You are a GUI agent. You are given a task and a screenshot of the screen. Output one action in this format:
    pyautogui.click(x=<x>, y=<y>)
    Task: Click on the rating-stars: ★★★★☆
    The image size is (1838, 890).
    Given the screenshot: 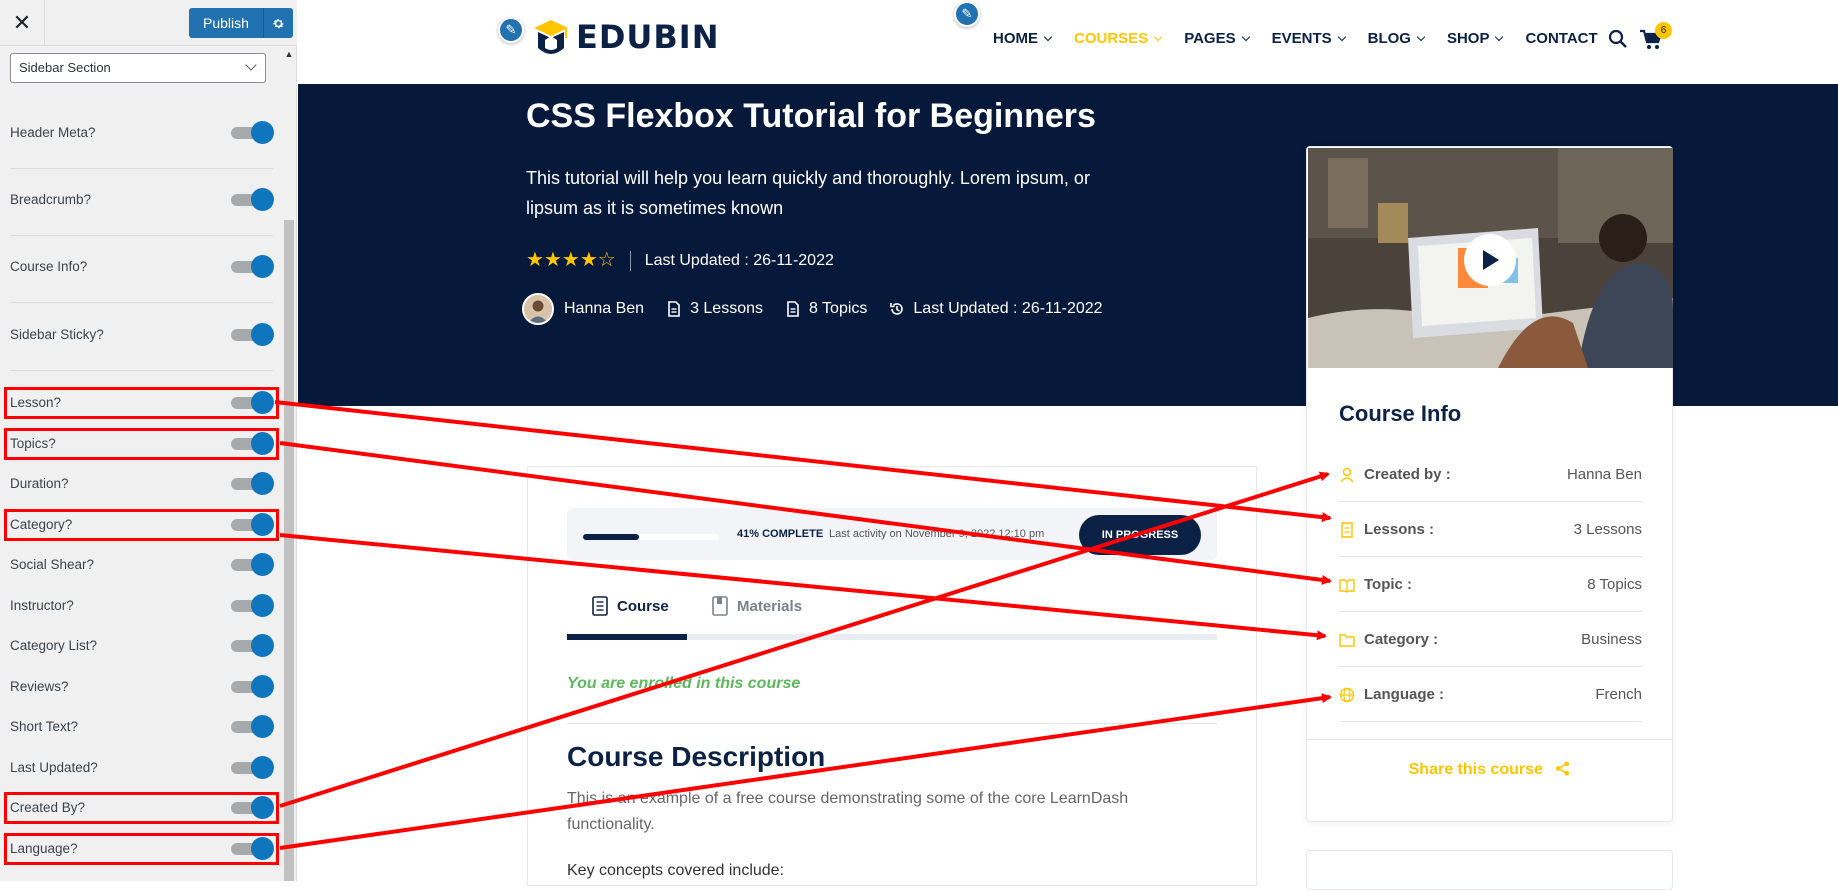 What is the action you would take?
    pyautogui.click(x=571, y=260)
    